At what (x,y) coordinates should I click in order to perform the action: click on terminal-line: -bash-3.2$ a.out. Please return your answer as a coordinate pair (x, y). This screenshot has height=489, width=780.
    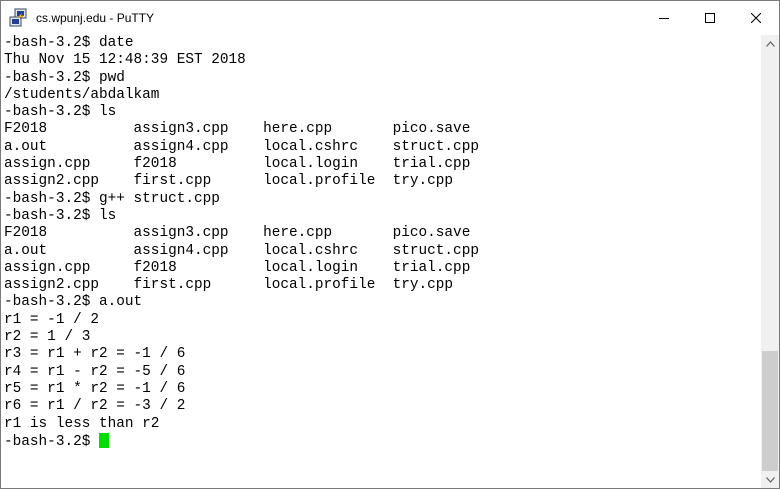
    Looking at the image, I should click on (73, 302).